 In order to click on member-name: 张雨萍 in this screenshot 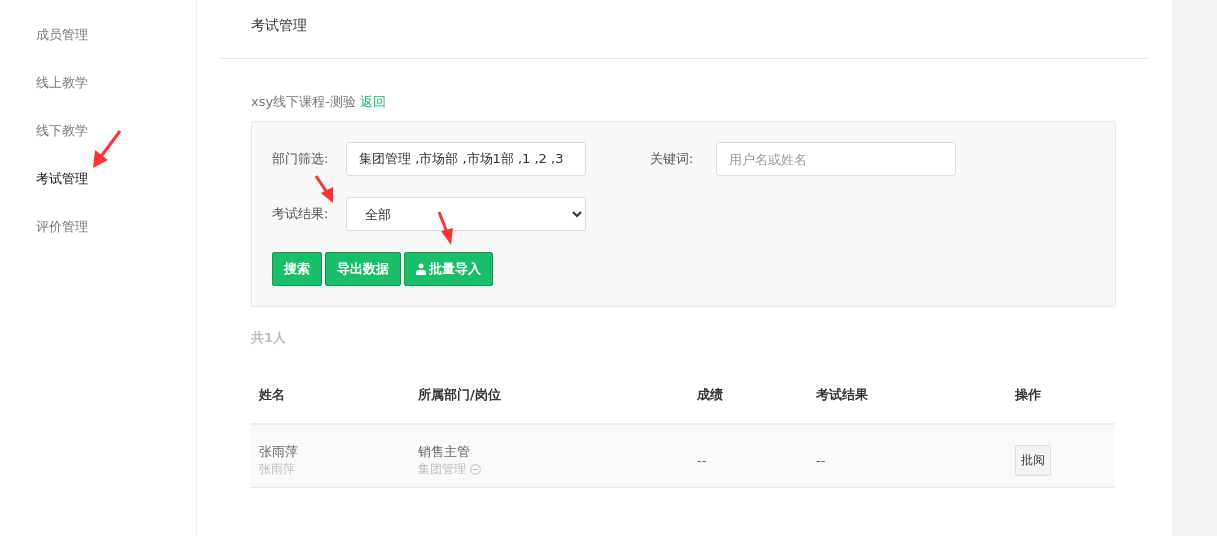, I will do `click(279, 451)`.